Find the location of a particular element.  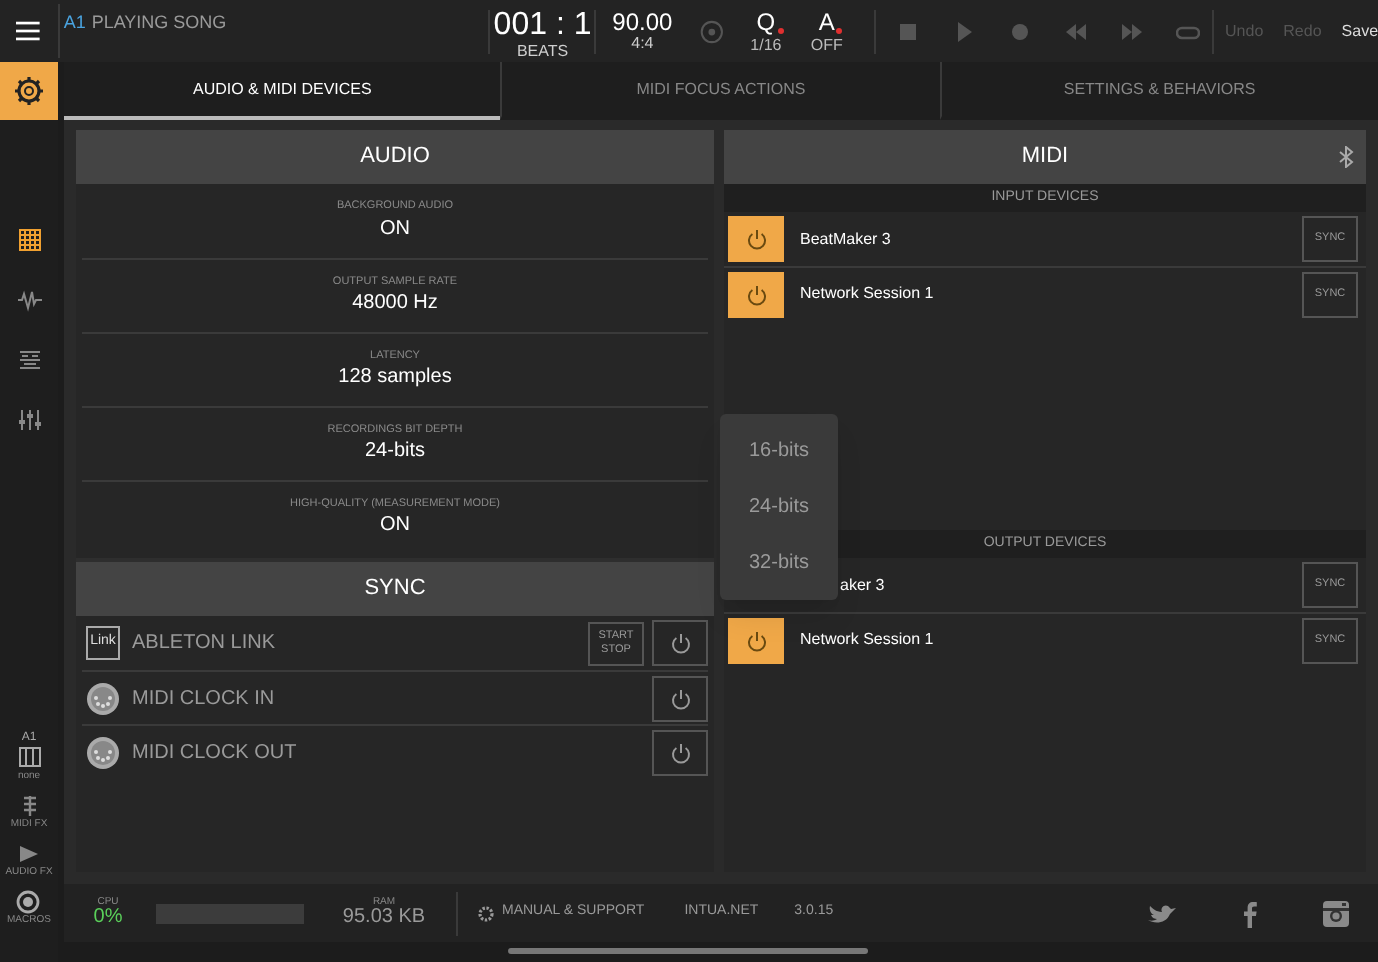

quantize-button: Q 1/16 is located at coordinates (766, 31).